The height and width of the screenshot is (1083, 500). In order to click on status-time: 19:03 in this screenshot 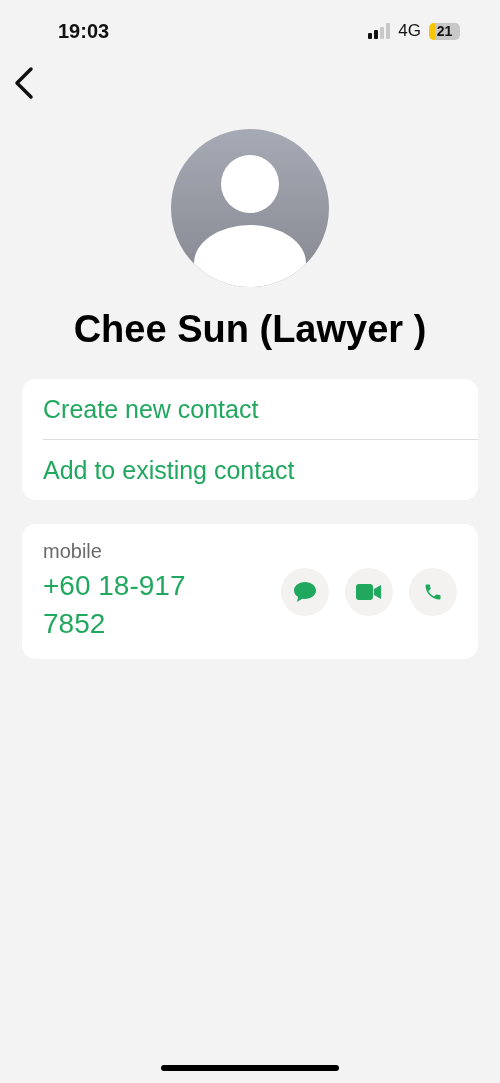, I will do `click(84, 31)`.